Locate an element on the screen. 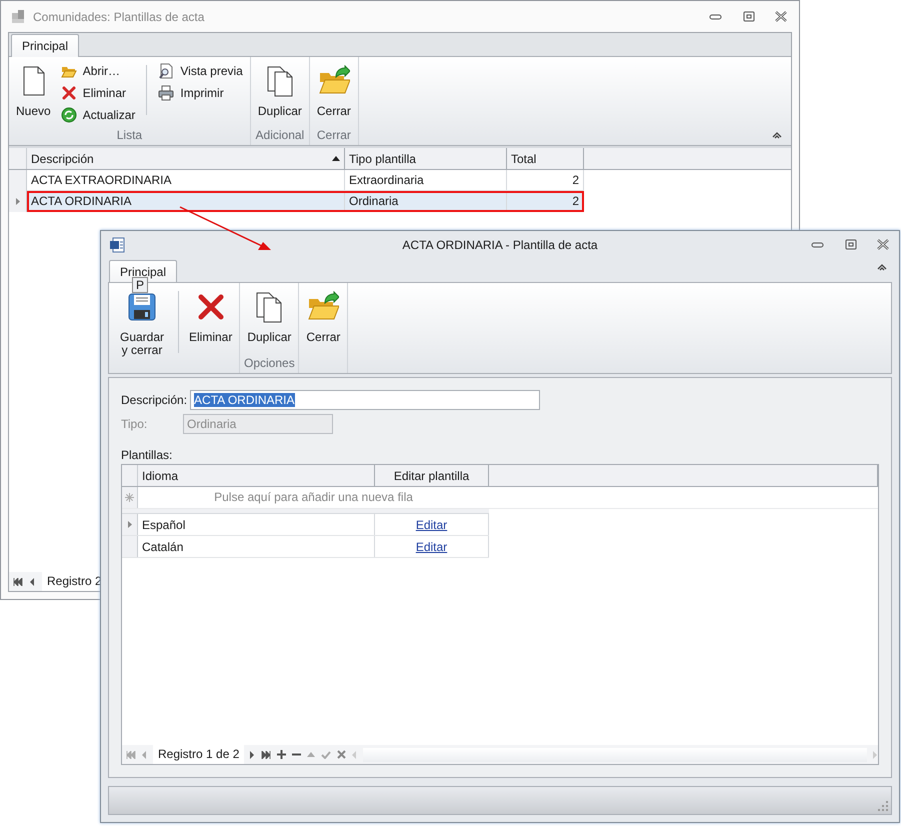  print-icon is located at coordinates (166, 93).